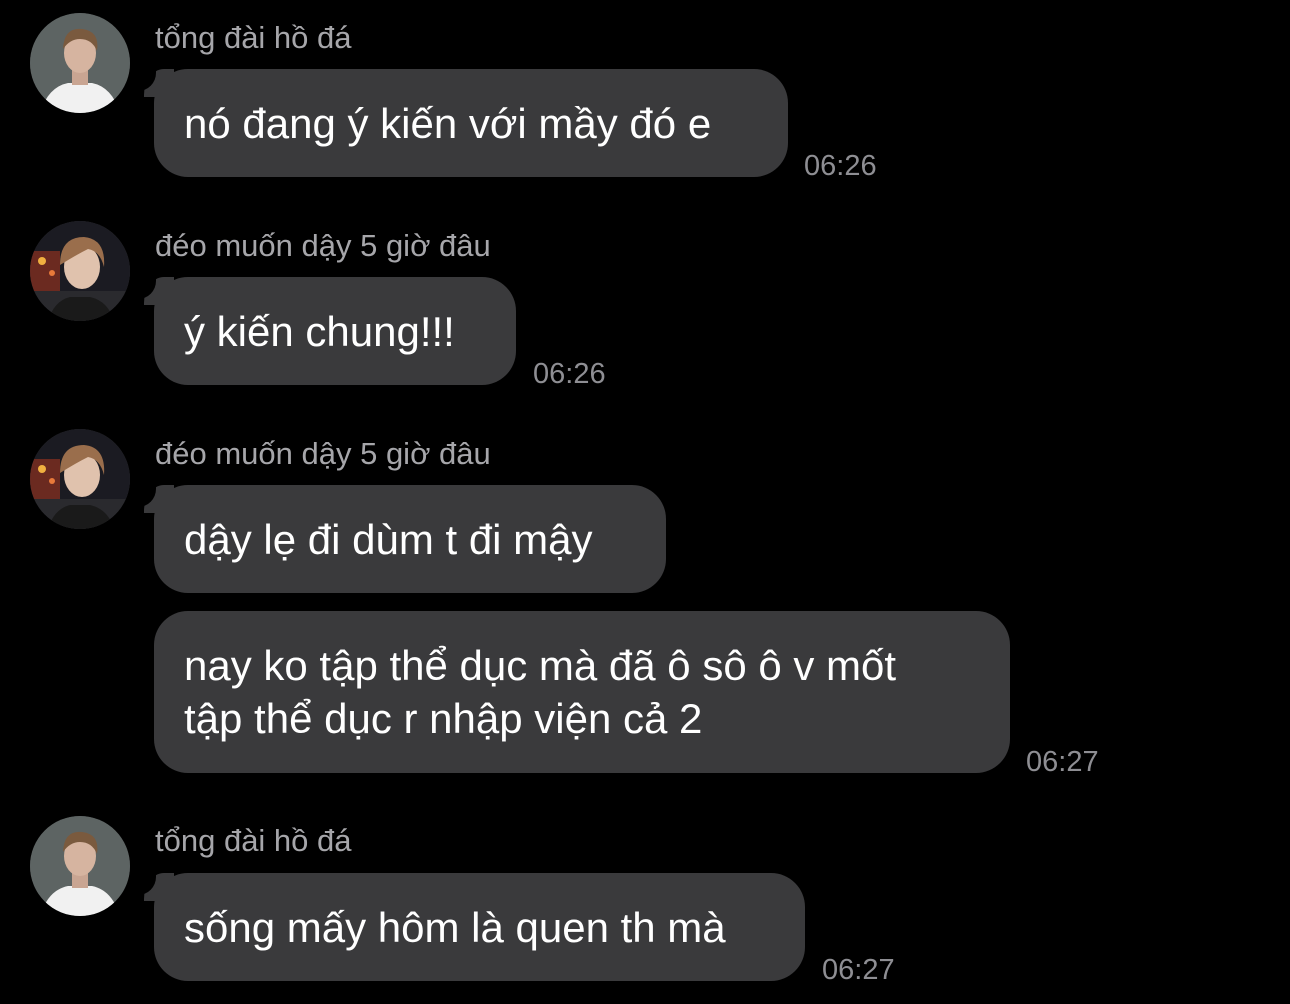 The width and height of the screenshot is (1290, 1004). I want to click on message-bubble: nó đang ý kiến với mầy đó e, so click(461, 121).